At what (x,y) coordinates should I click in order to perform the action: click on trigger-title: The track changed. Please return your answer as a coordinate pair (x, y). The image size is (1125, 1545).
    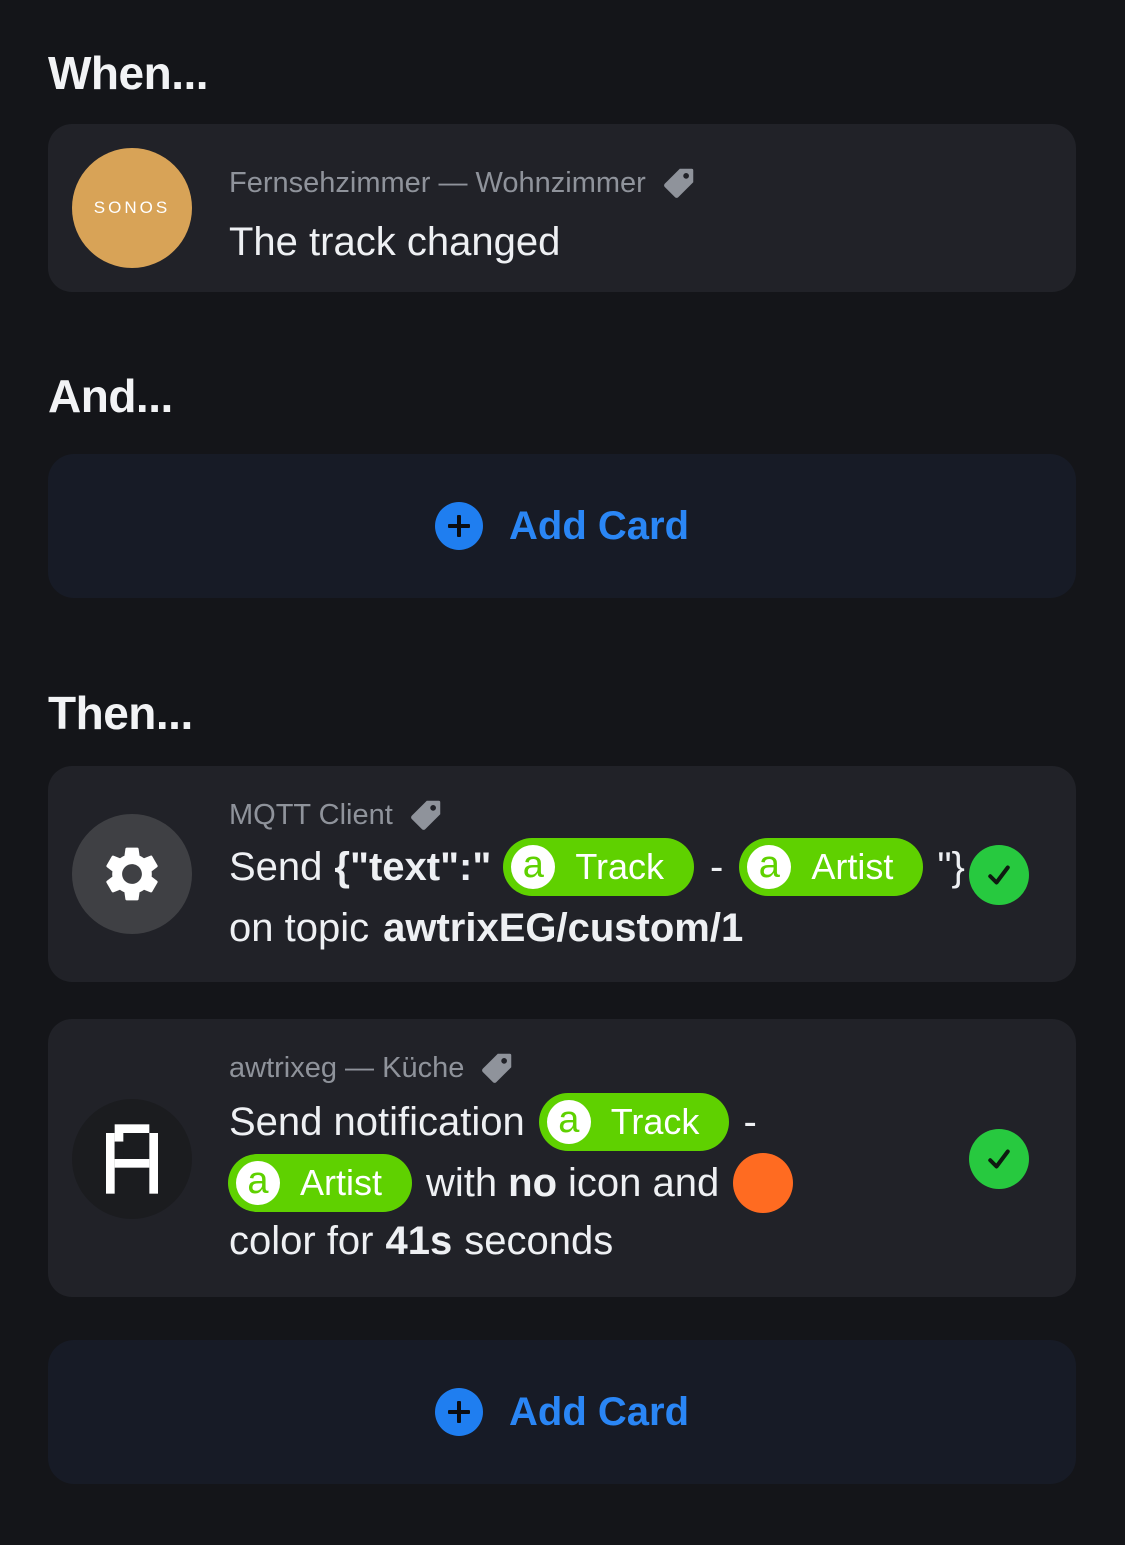
    Looking at the image, I should click on (395, 242).